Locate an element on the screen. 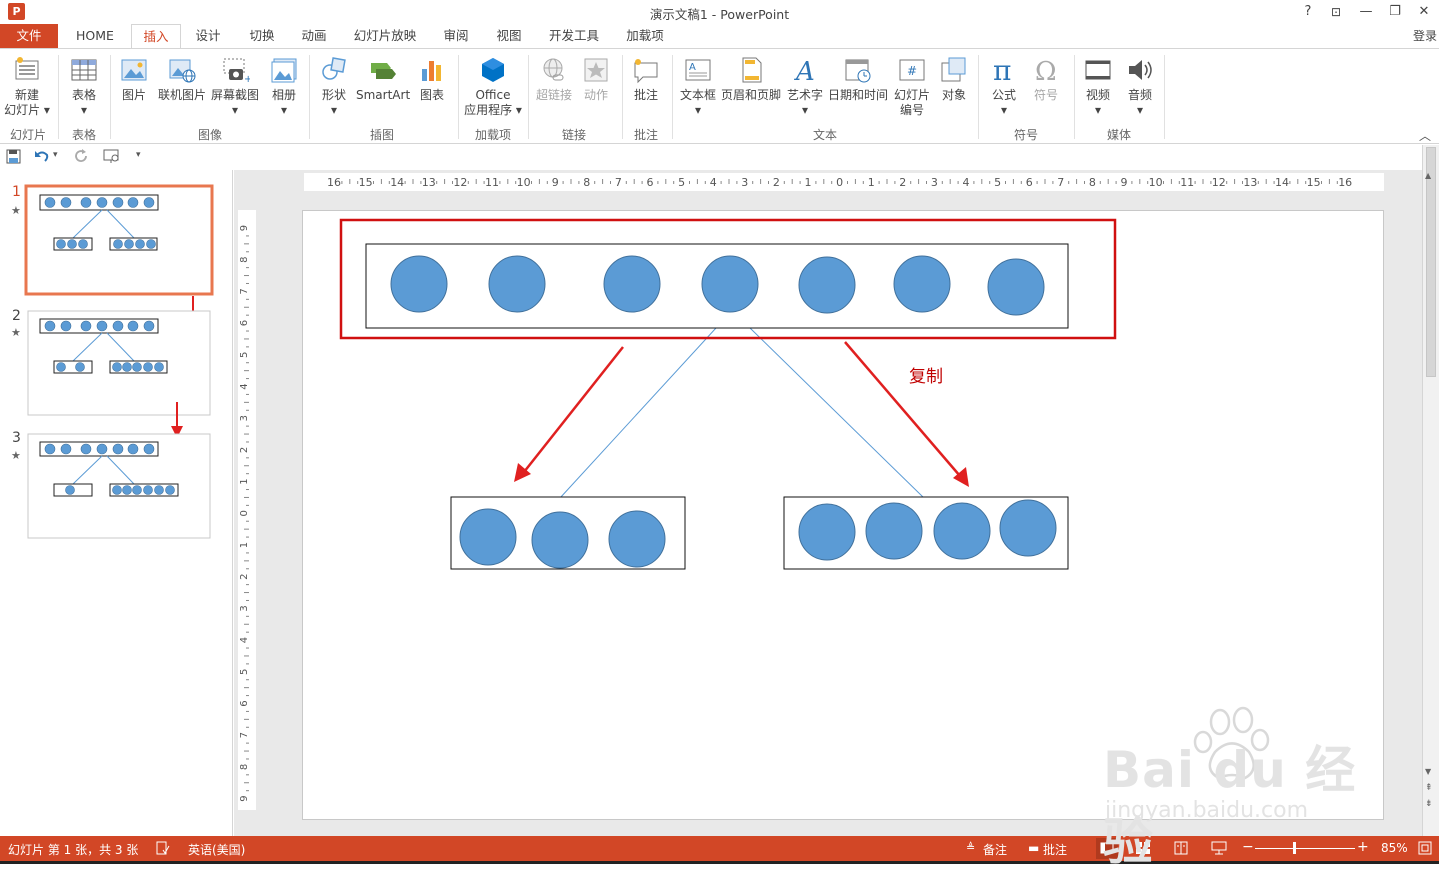 The image size is (1439, 874). textbox-button: A 文本框 ▾ is located at coordinates (698, 86).